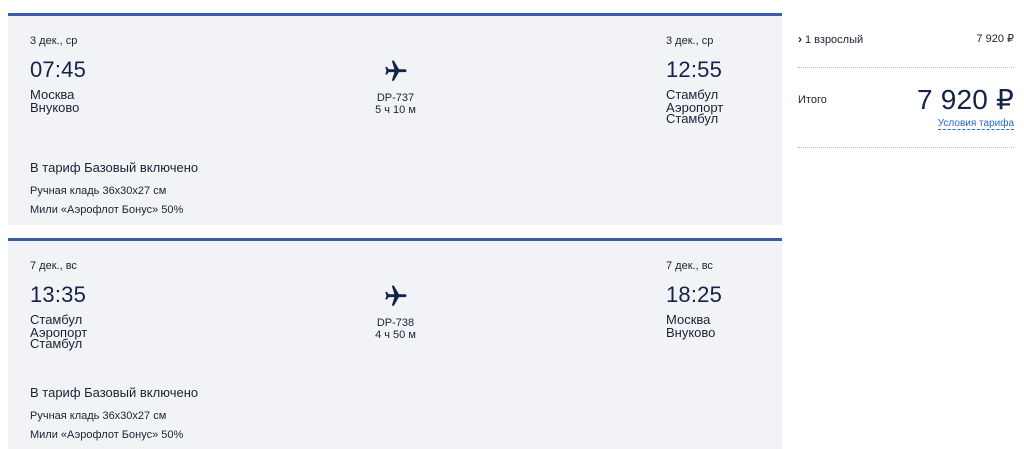  What do you see at coordinates (53, 266) in the screenshot?
I see `departure-date: 7 дек., вс` at bounding box center [53, 266].